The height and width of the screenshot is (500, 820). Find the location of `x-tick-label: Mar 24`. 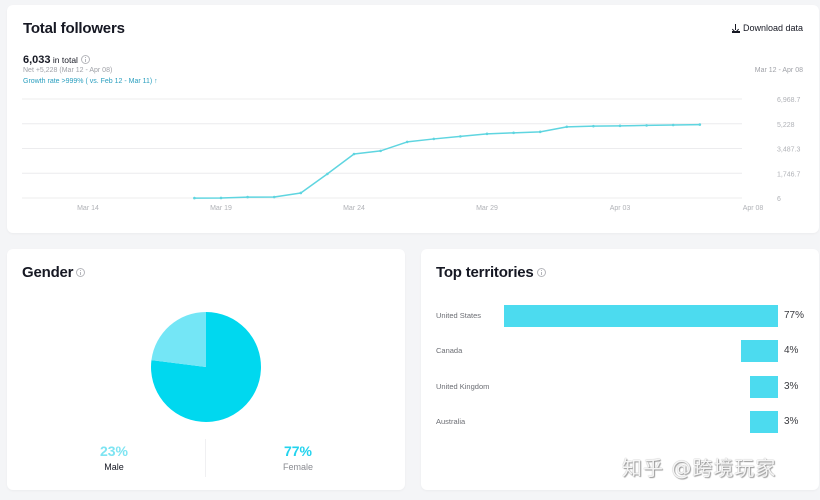

x-tick-label: Mar 24 is located at coordinates (354, 208).